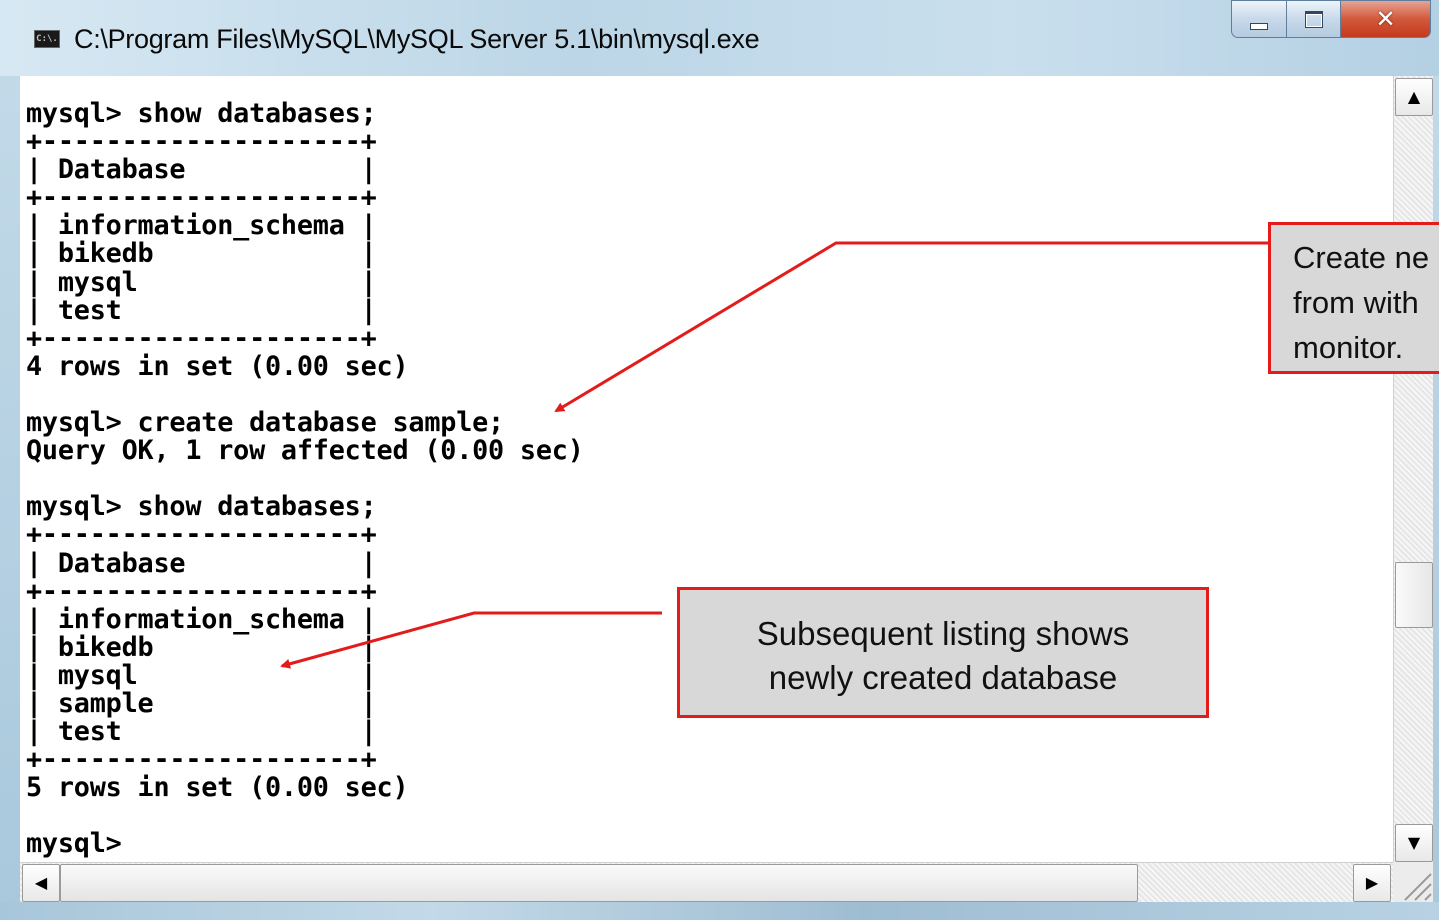 Image resolution: width=1439 pixels, height=920 pixels. What do you see at coordinates (1259, 26) in the screenshot?
I see `minimize-icon` at bounding box center [1259, 26].